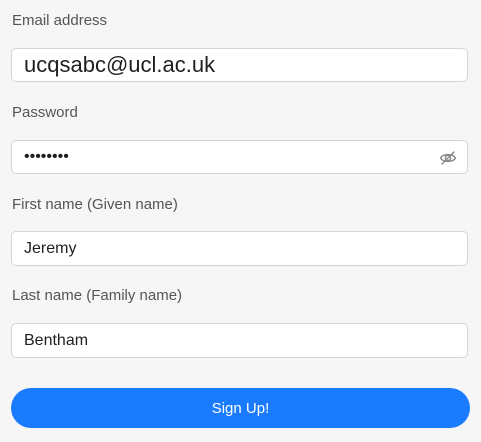 Image resolution: width=481 pixels, height=442 pixels. I want to click on password-value: ••••••••, so click(46, 156).